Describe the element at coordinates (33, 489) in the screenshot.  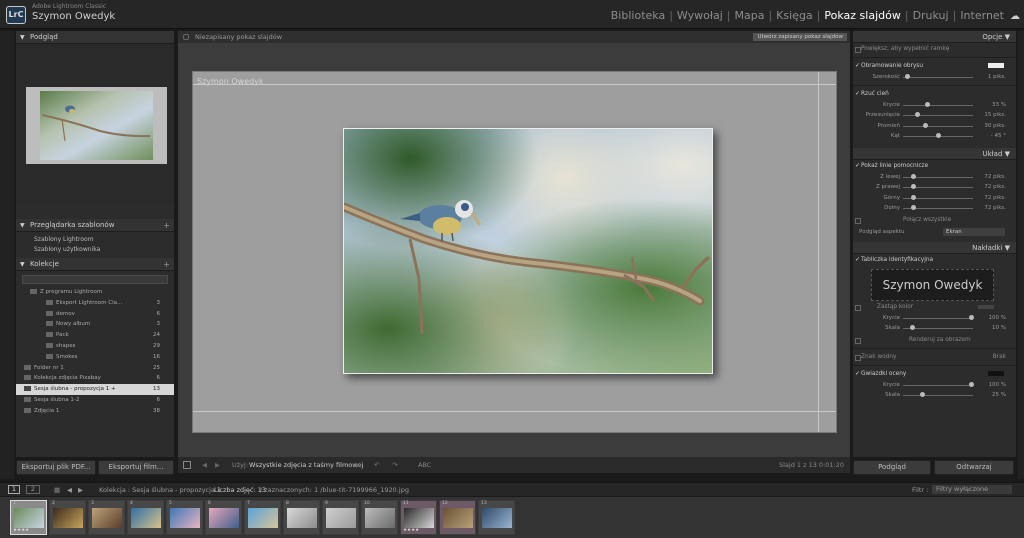
I see `secondary-window-button: 2` at that location.